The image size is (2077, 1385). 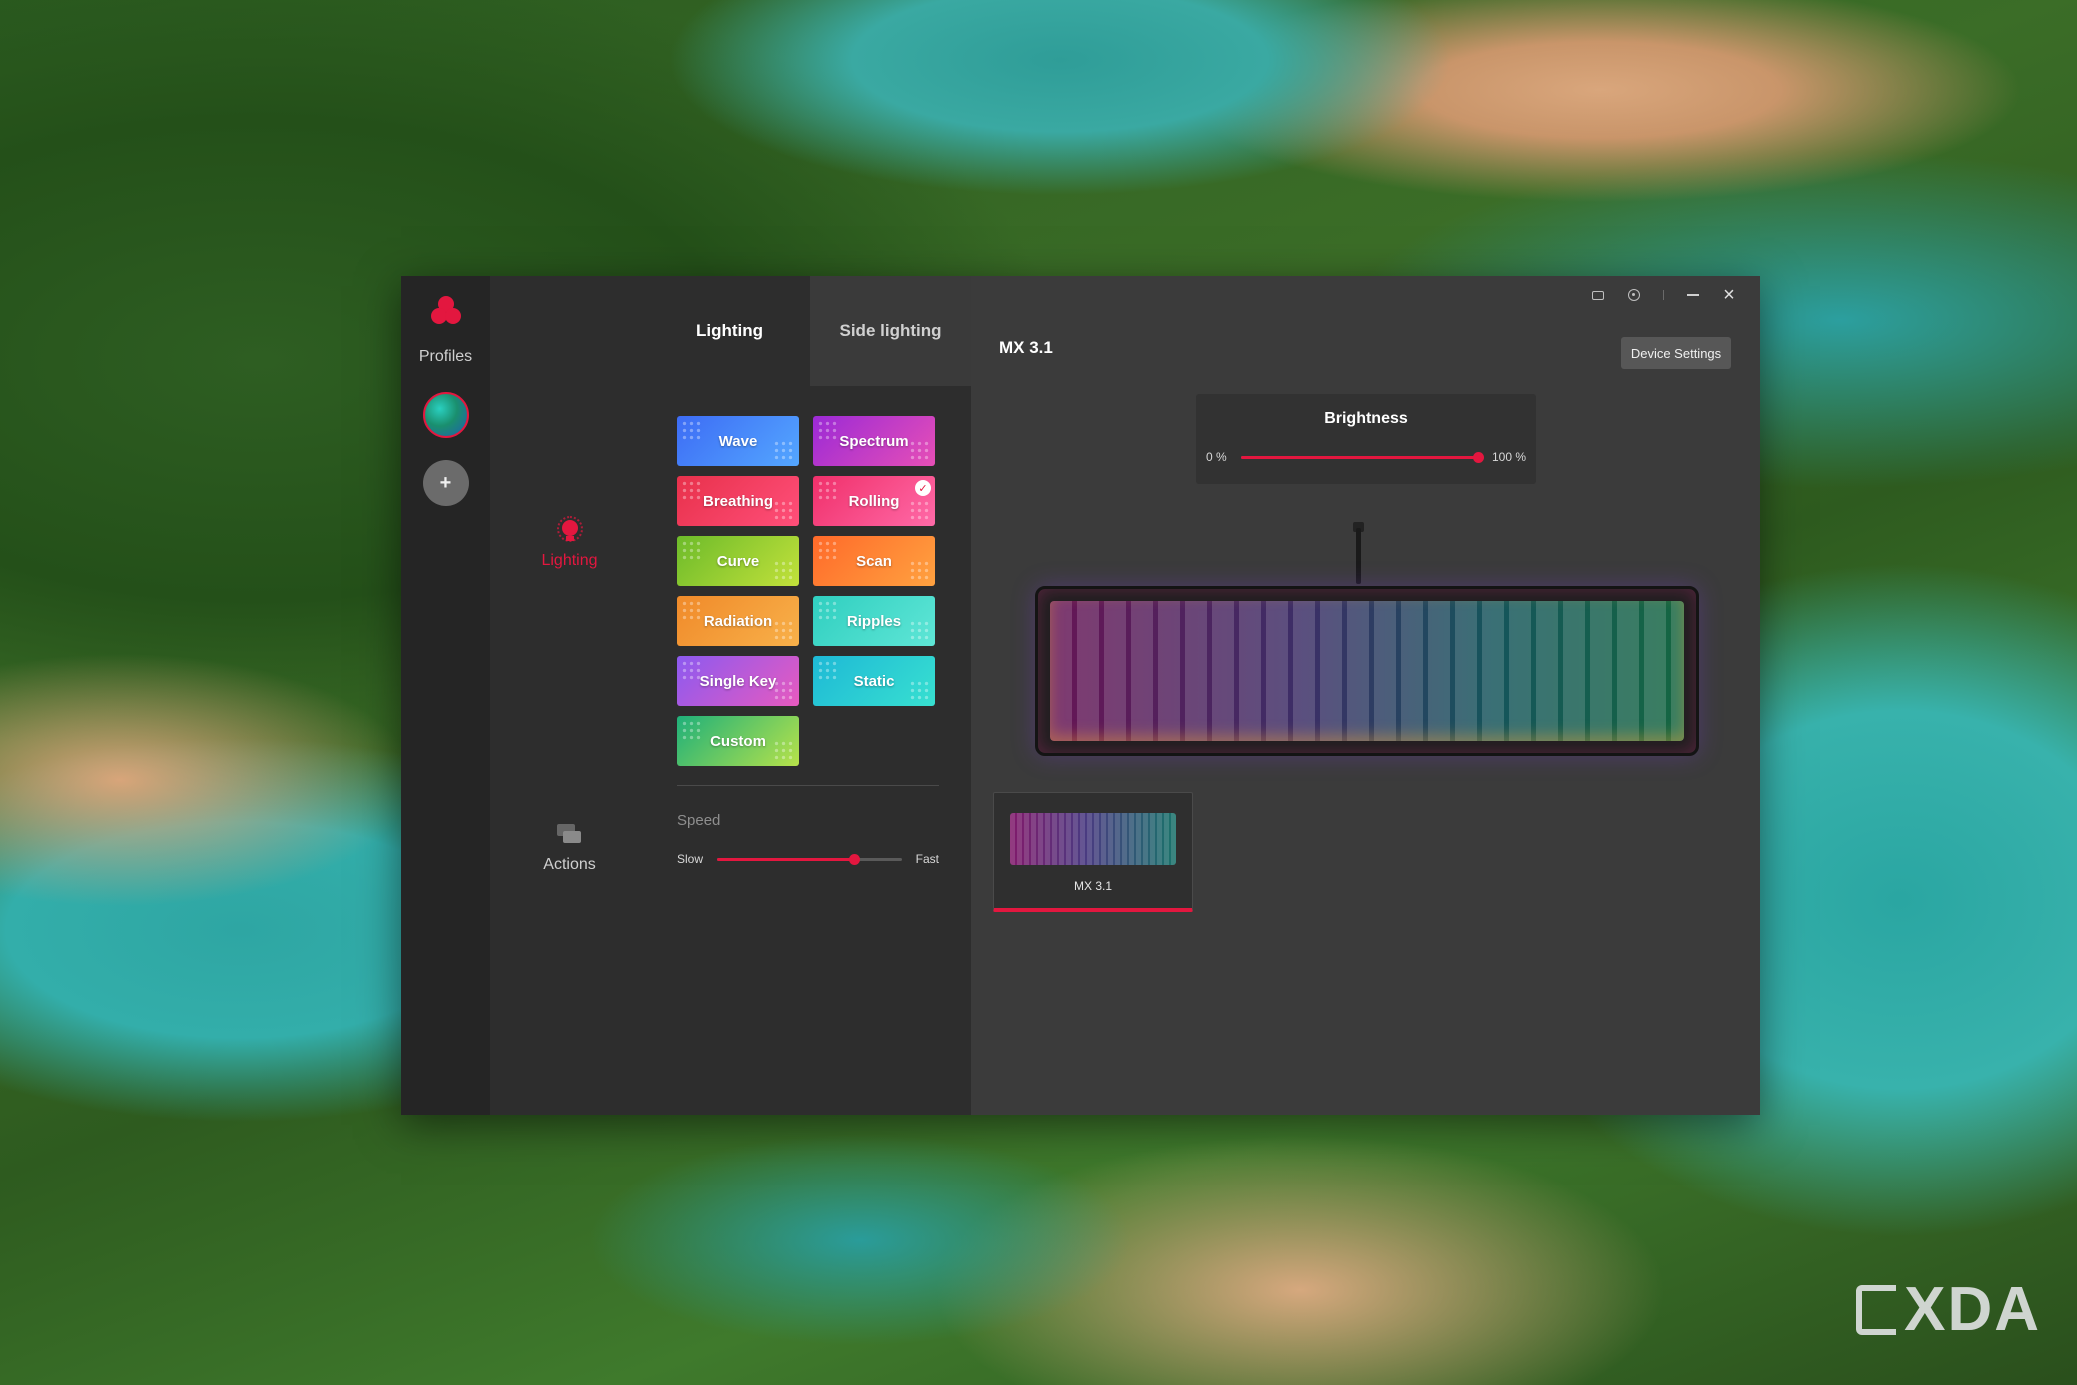 What do you see at coordinates (699, 820) in the screenshot?
I see `speed-title: Speed` at bounding box center [699, 820].